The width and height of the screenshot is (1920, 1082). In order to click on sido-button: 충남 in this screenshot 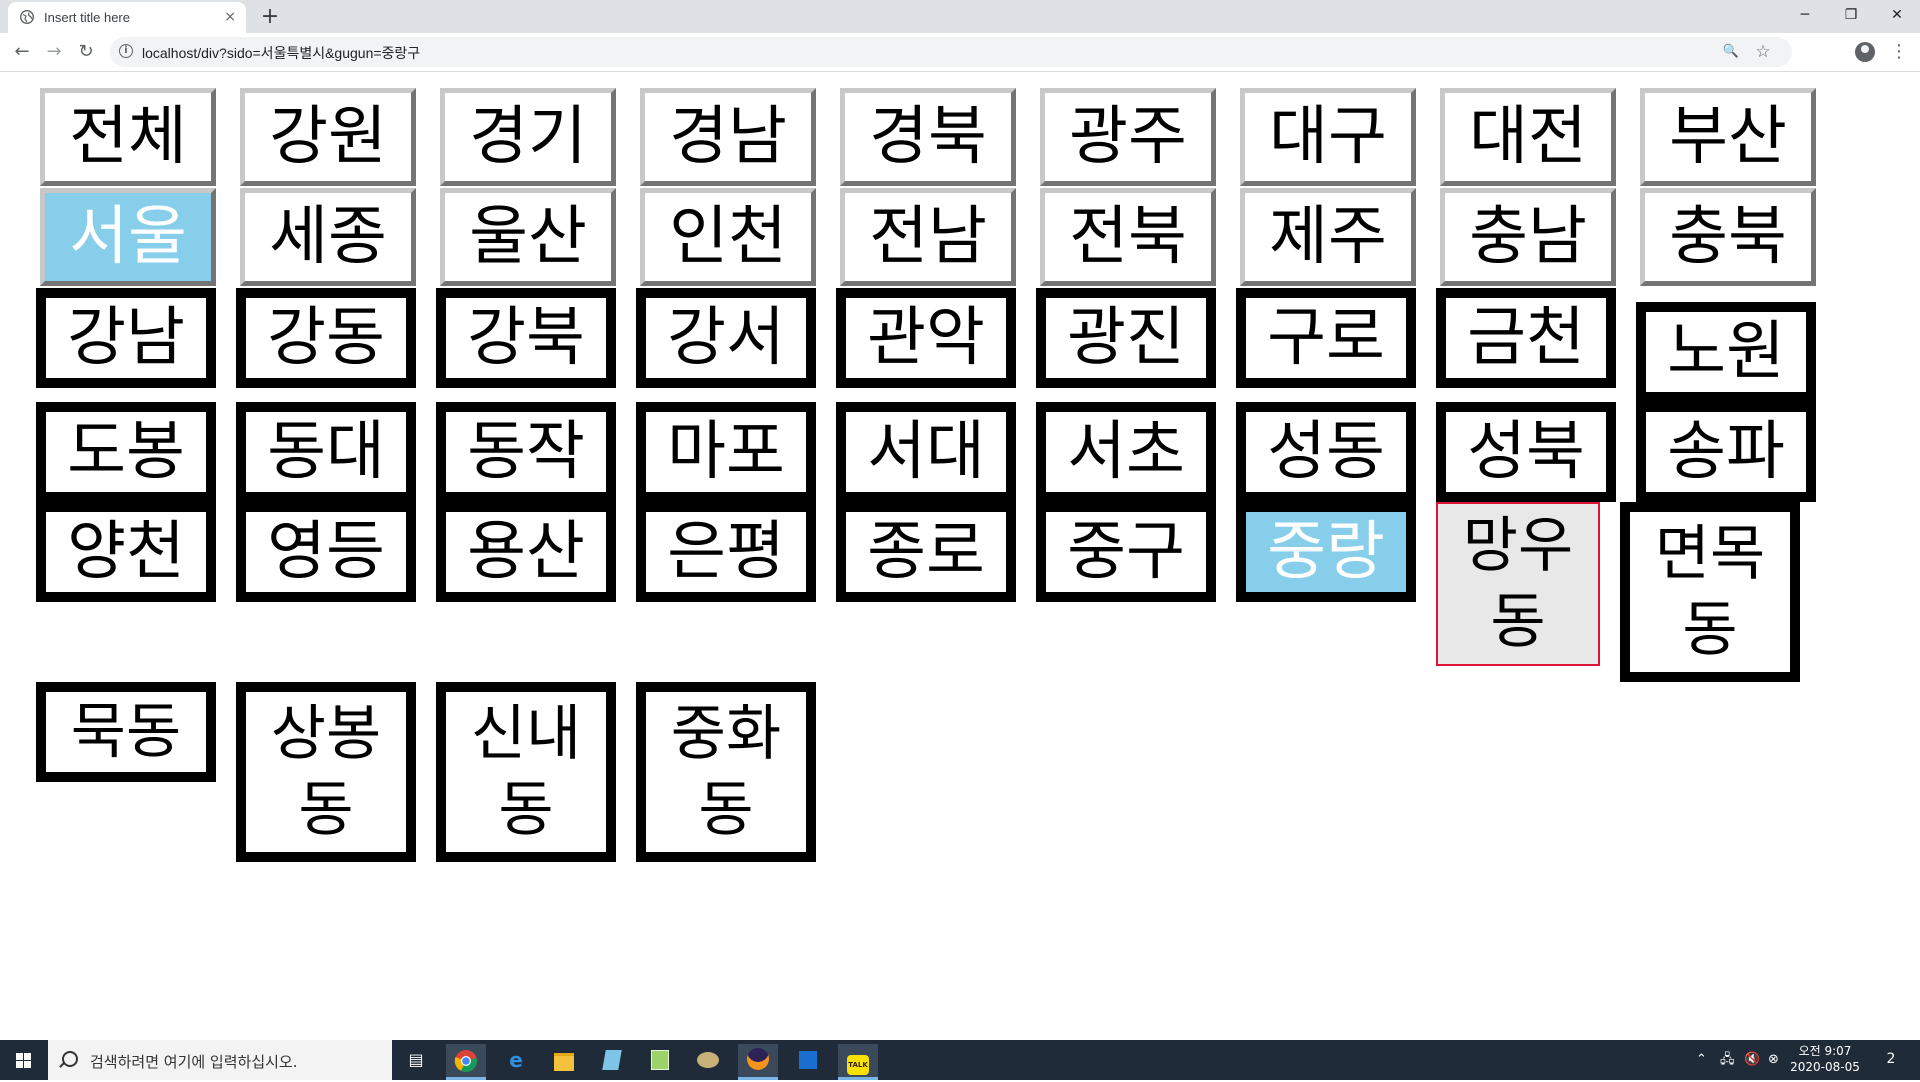, I will do `click(1528, 237)`.